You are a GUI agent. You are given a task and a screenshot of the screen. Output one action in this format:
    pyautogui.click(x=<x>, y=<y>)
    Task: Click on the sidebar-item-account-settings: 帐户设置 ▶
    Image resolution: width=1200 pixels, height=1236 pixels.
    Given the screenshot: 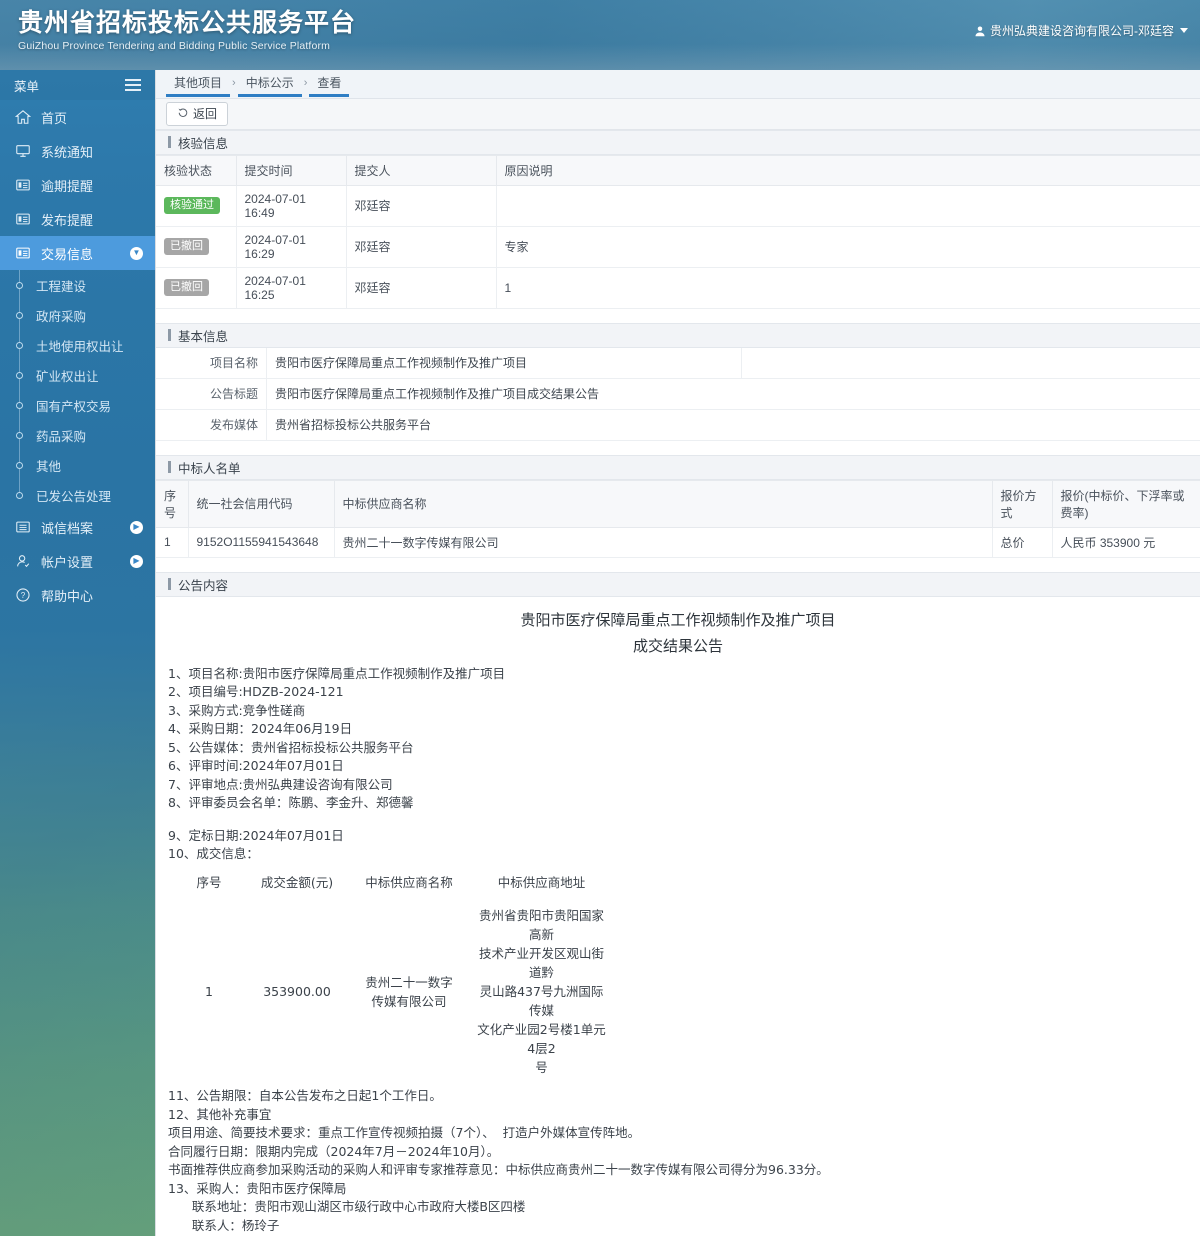 What is the action you would take?
    pyautogui.click(x=77, y=561)
    